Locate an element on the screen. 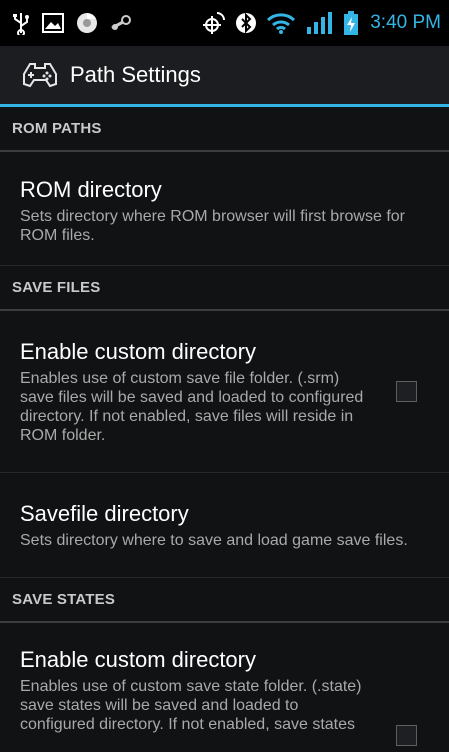 This screenshot has height=752, width=449. bluetooth-icon is located at coordinates (246, 23).